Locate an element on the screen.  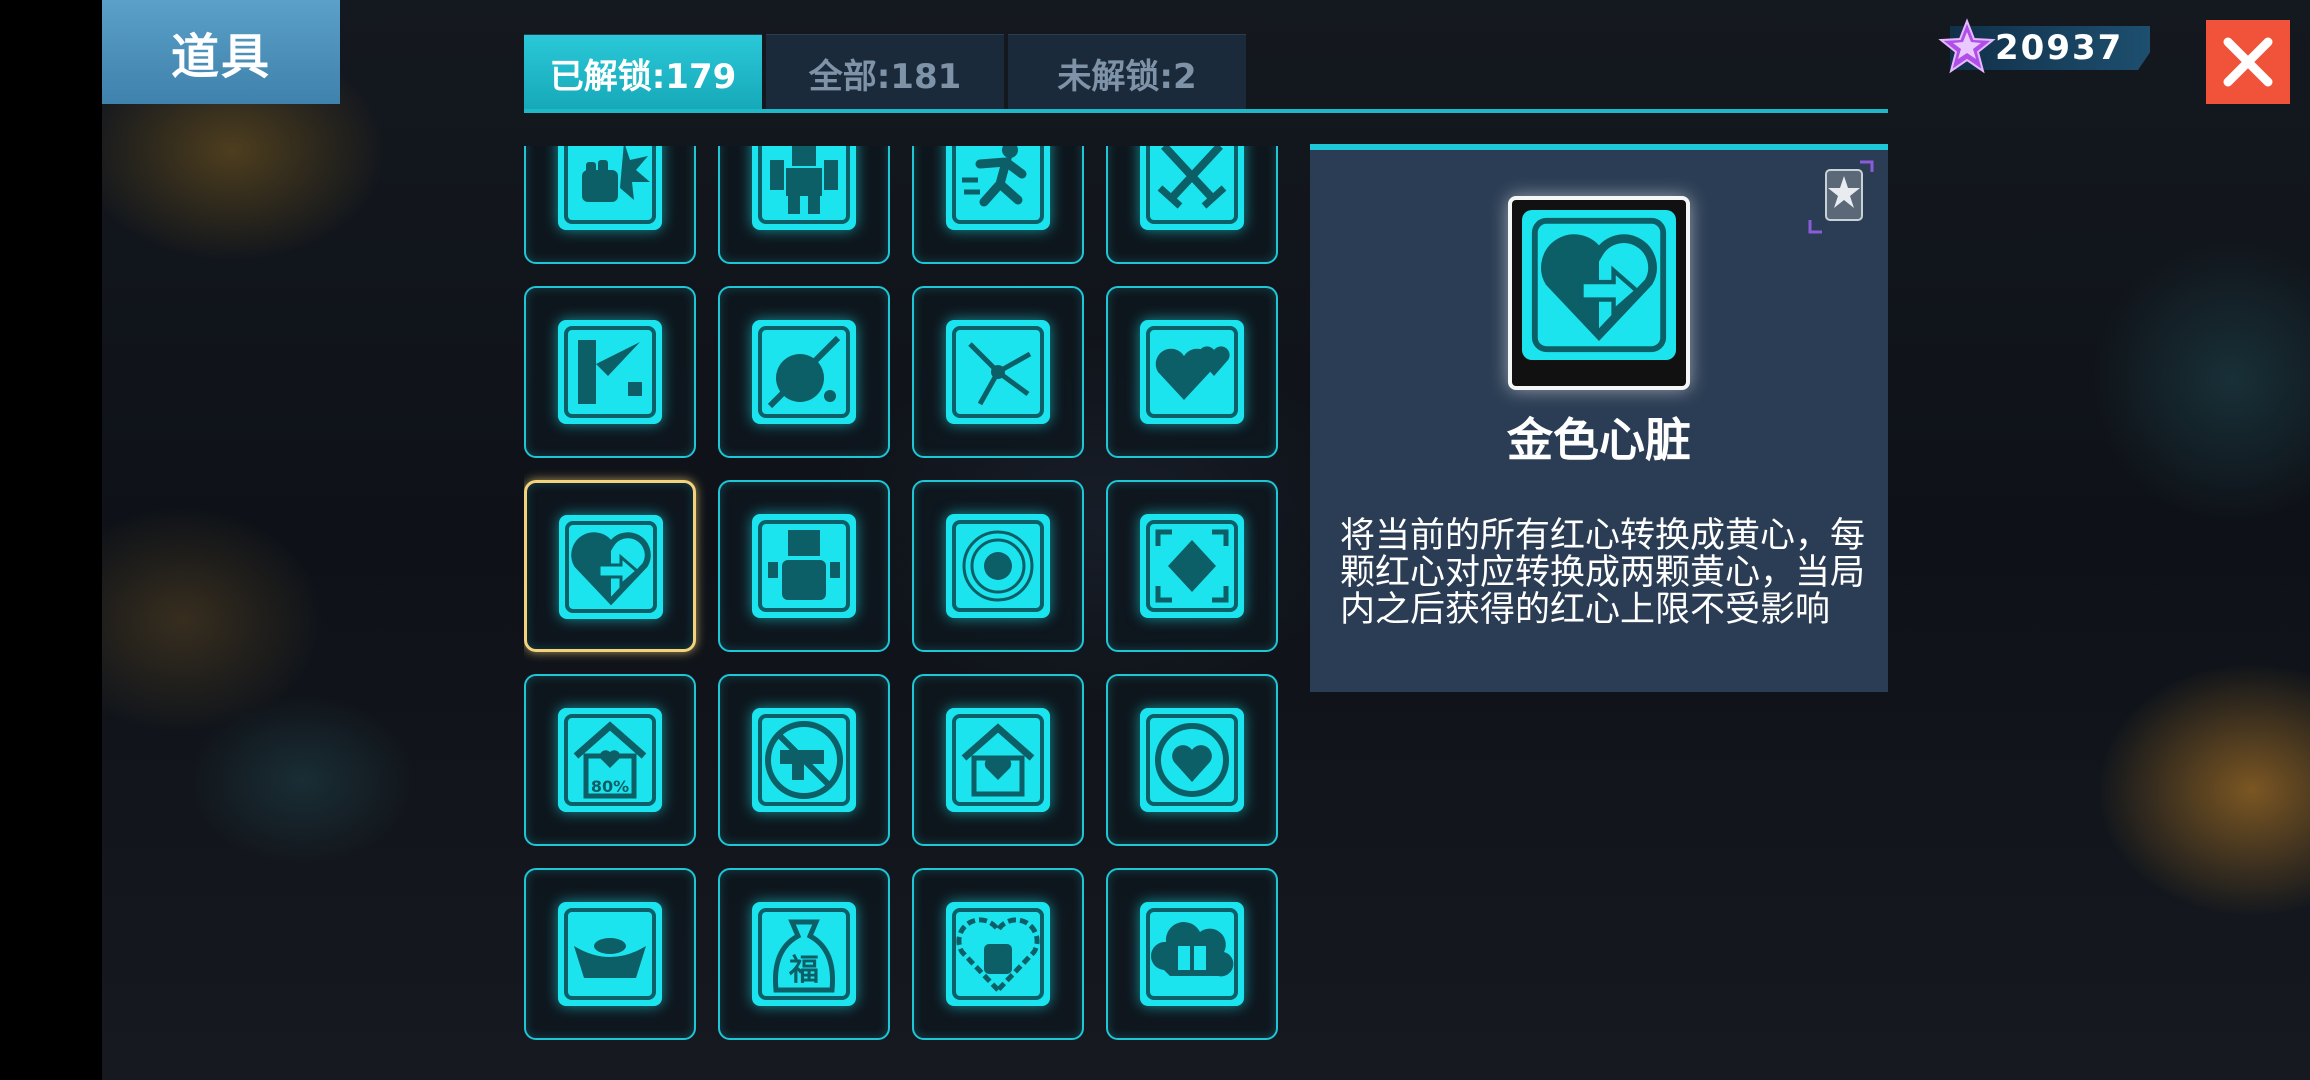
crossed-swords-icon is located at coordinates (1192, 188).